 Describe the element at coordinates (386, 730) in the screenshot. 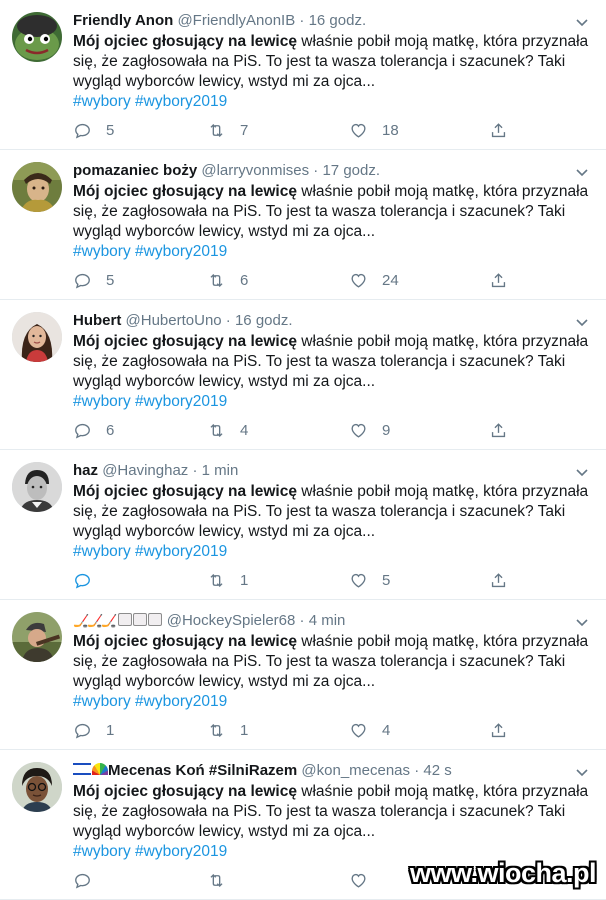

I see `like-count: 4` at that location.